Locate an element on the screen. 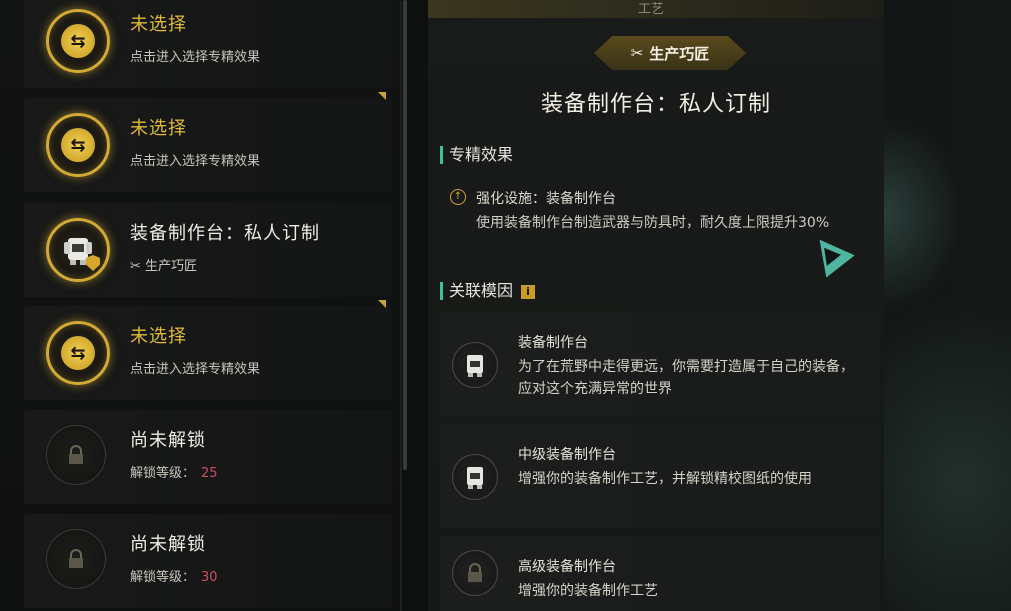 This screenshot has height=611, width=1011. related-header: 关联模因 i is located at coordinates (488, 291).